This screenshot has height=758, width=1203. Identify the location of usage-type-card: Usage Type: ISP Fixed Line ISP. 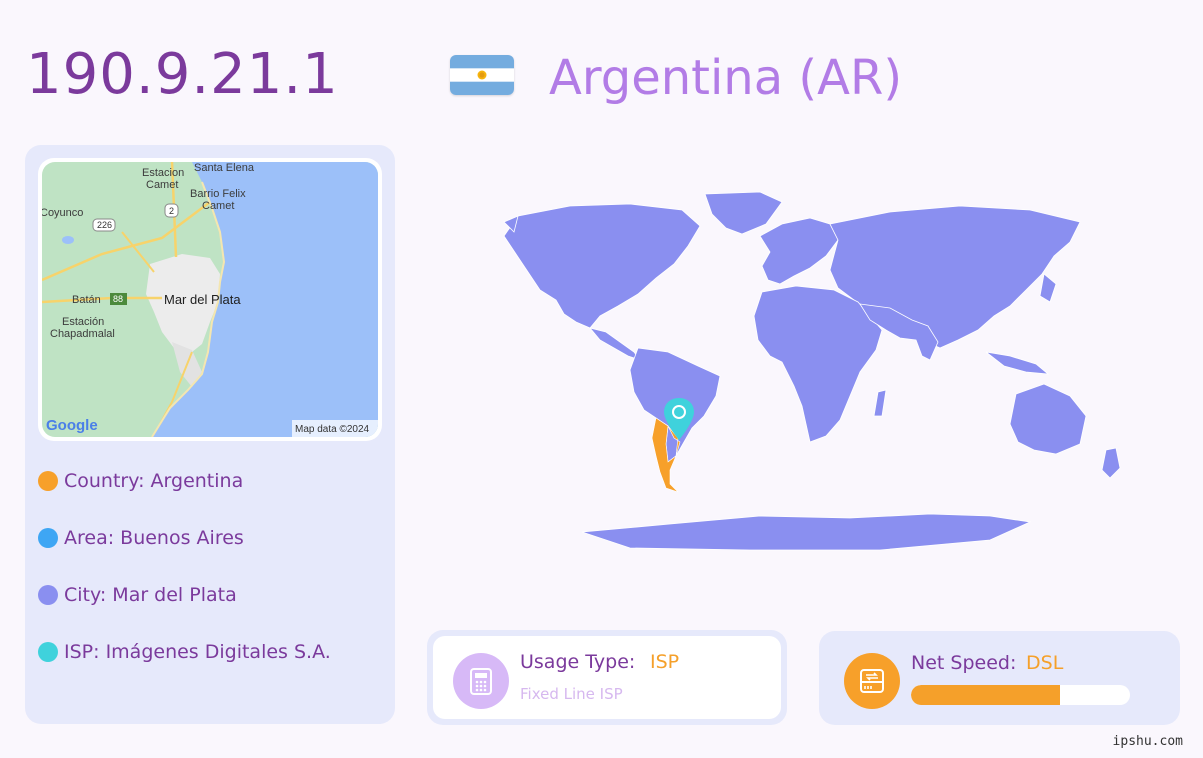
(607, 677).